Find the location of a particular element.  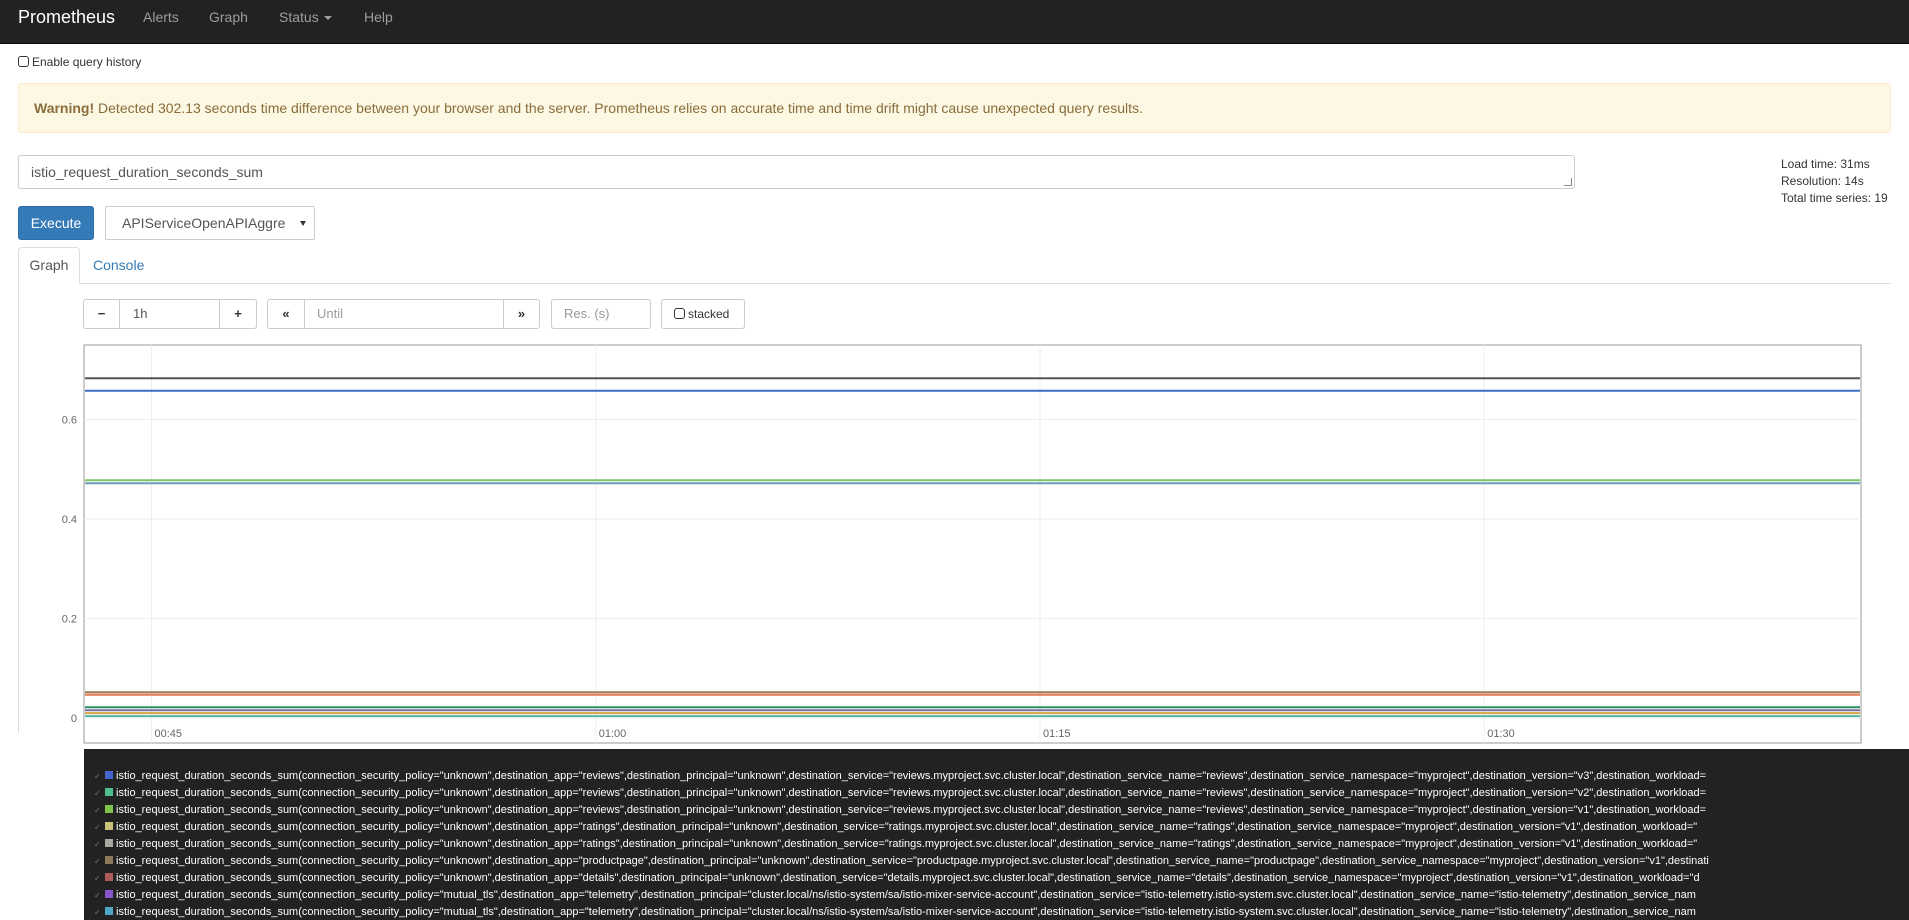

y-tick-label: 0.2 is located at coordinates (69, 620).